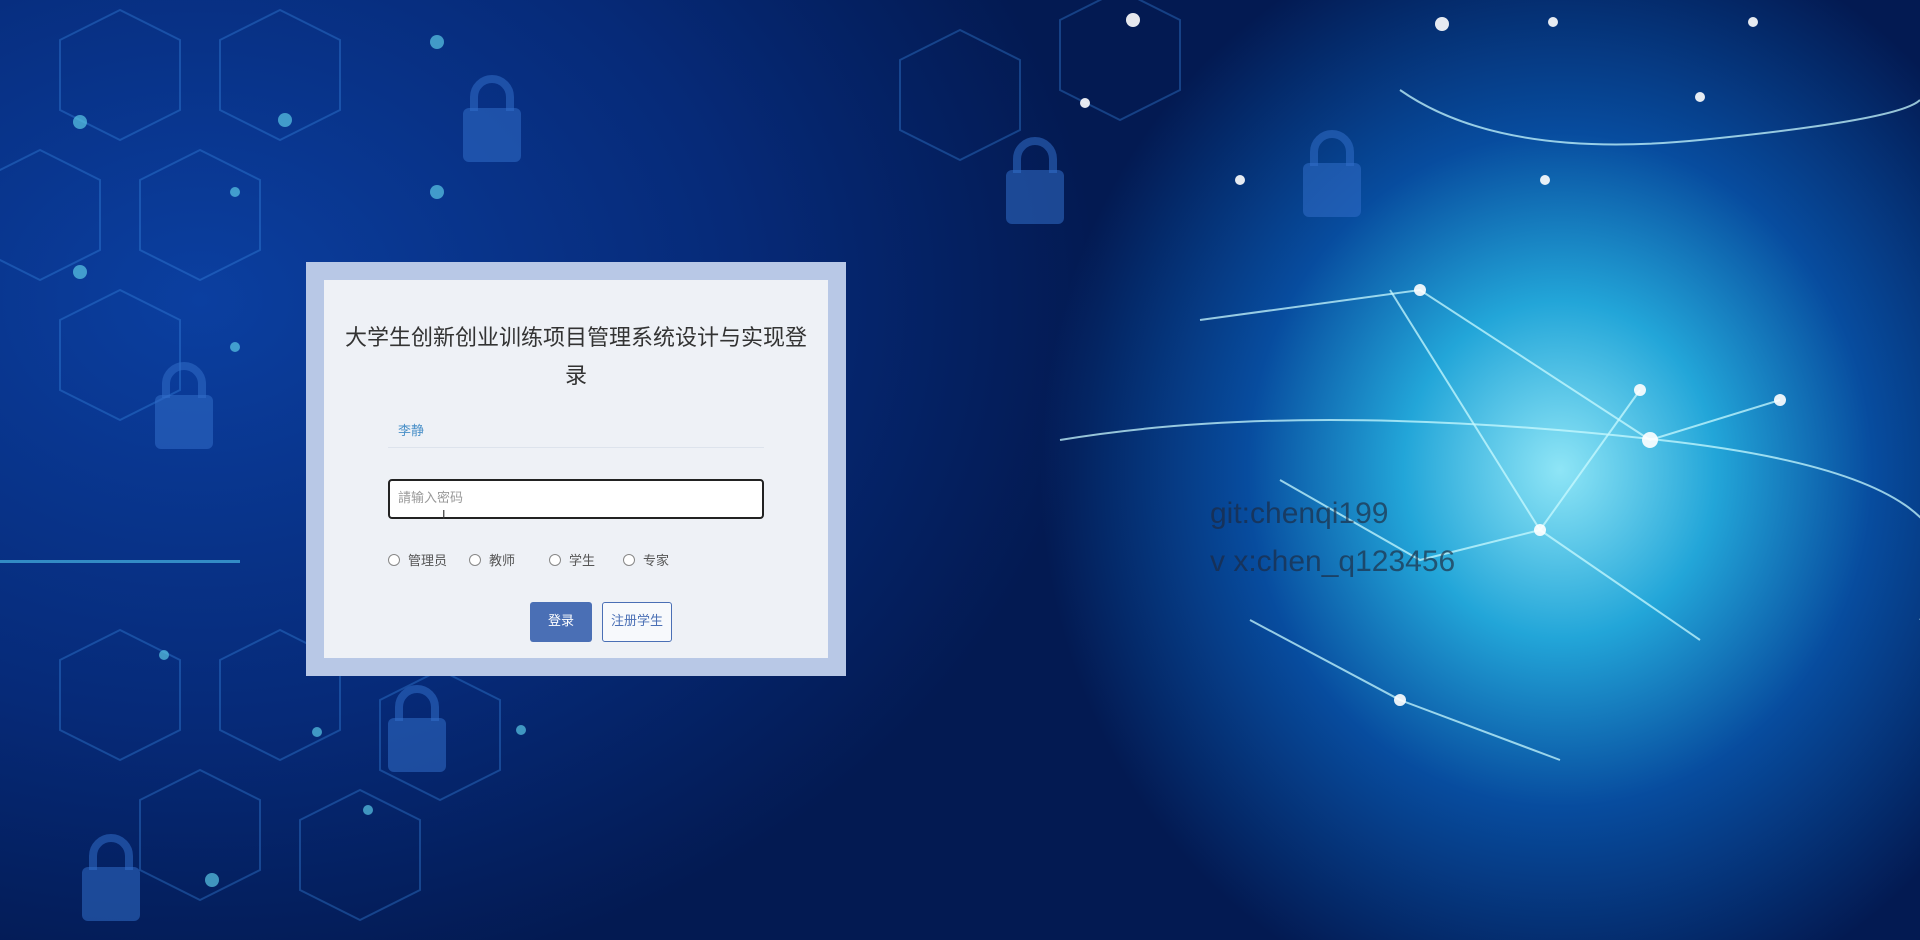 The image size is (1920, 940). I want to click on watermark: git:chenqi199 v x:chen_q123456, so click(1332, 538).